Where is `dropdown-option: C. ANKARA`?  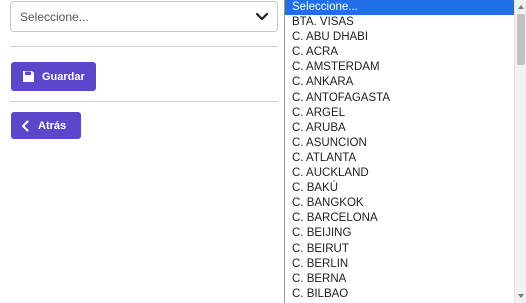
dropdown-option: C. ANKARA is located at coordinates (405, 82).